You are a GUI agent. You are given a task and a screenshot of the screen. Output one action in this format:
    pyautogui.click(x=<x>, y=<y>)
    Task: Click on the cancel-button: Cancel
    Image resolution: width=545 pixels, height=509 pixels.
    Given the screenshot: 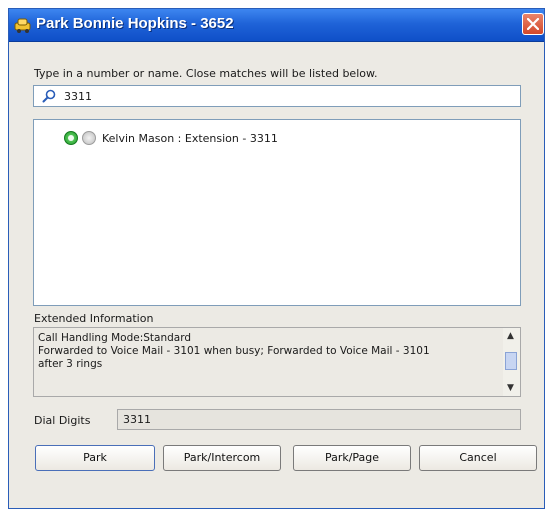 What is the action you would take?
    pyautogui.click(x=478, y=458)
    